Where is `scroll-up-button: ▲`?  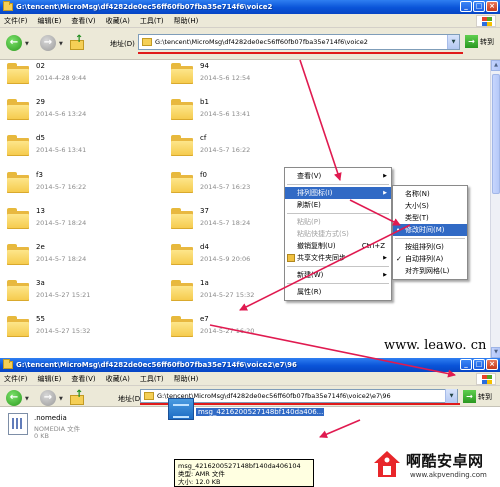
scroll-up-button: ▲ is located at coordinates (495, 65).